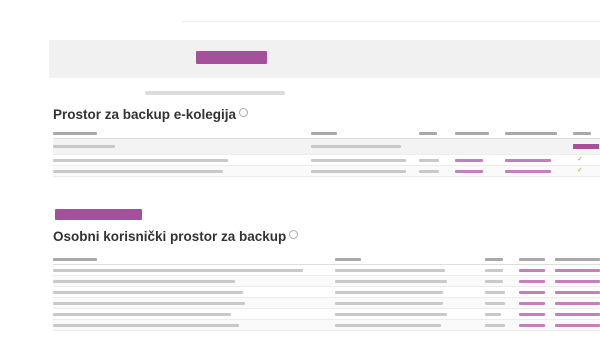 The width and height of the screenshot is (600, 347). What do you see at coordinates (215, 93) in the screenshot?
I see `info-note` at bounding box center [215, 93].